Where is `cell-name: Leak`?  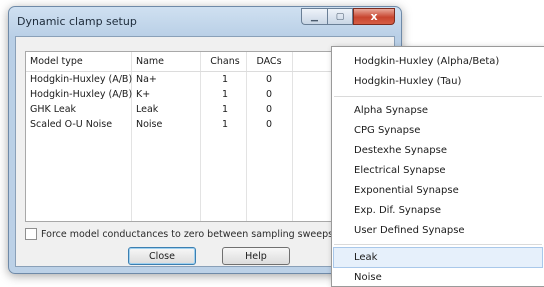 cell-name: Leak is located at coordinates (147, 109).